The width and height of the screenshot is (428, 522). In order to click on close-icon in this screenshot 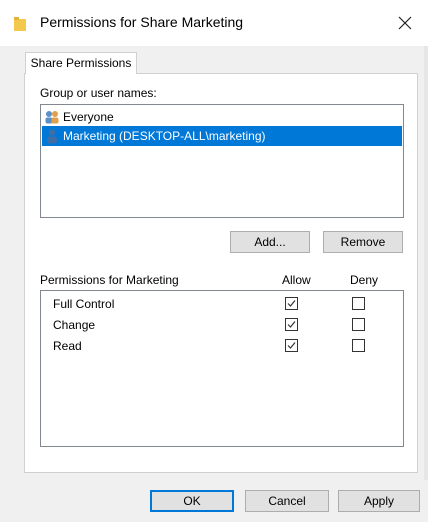, I will do `click(405, 23)`.